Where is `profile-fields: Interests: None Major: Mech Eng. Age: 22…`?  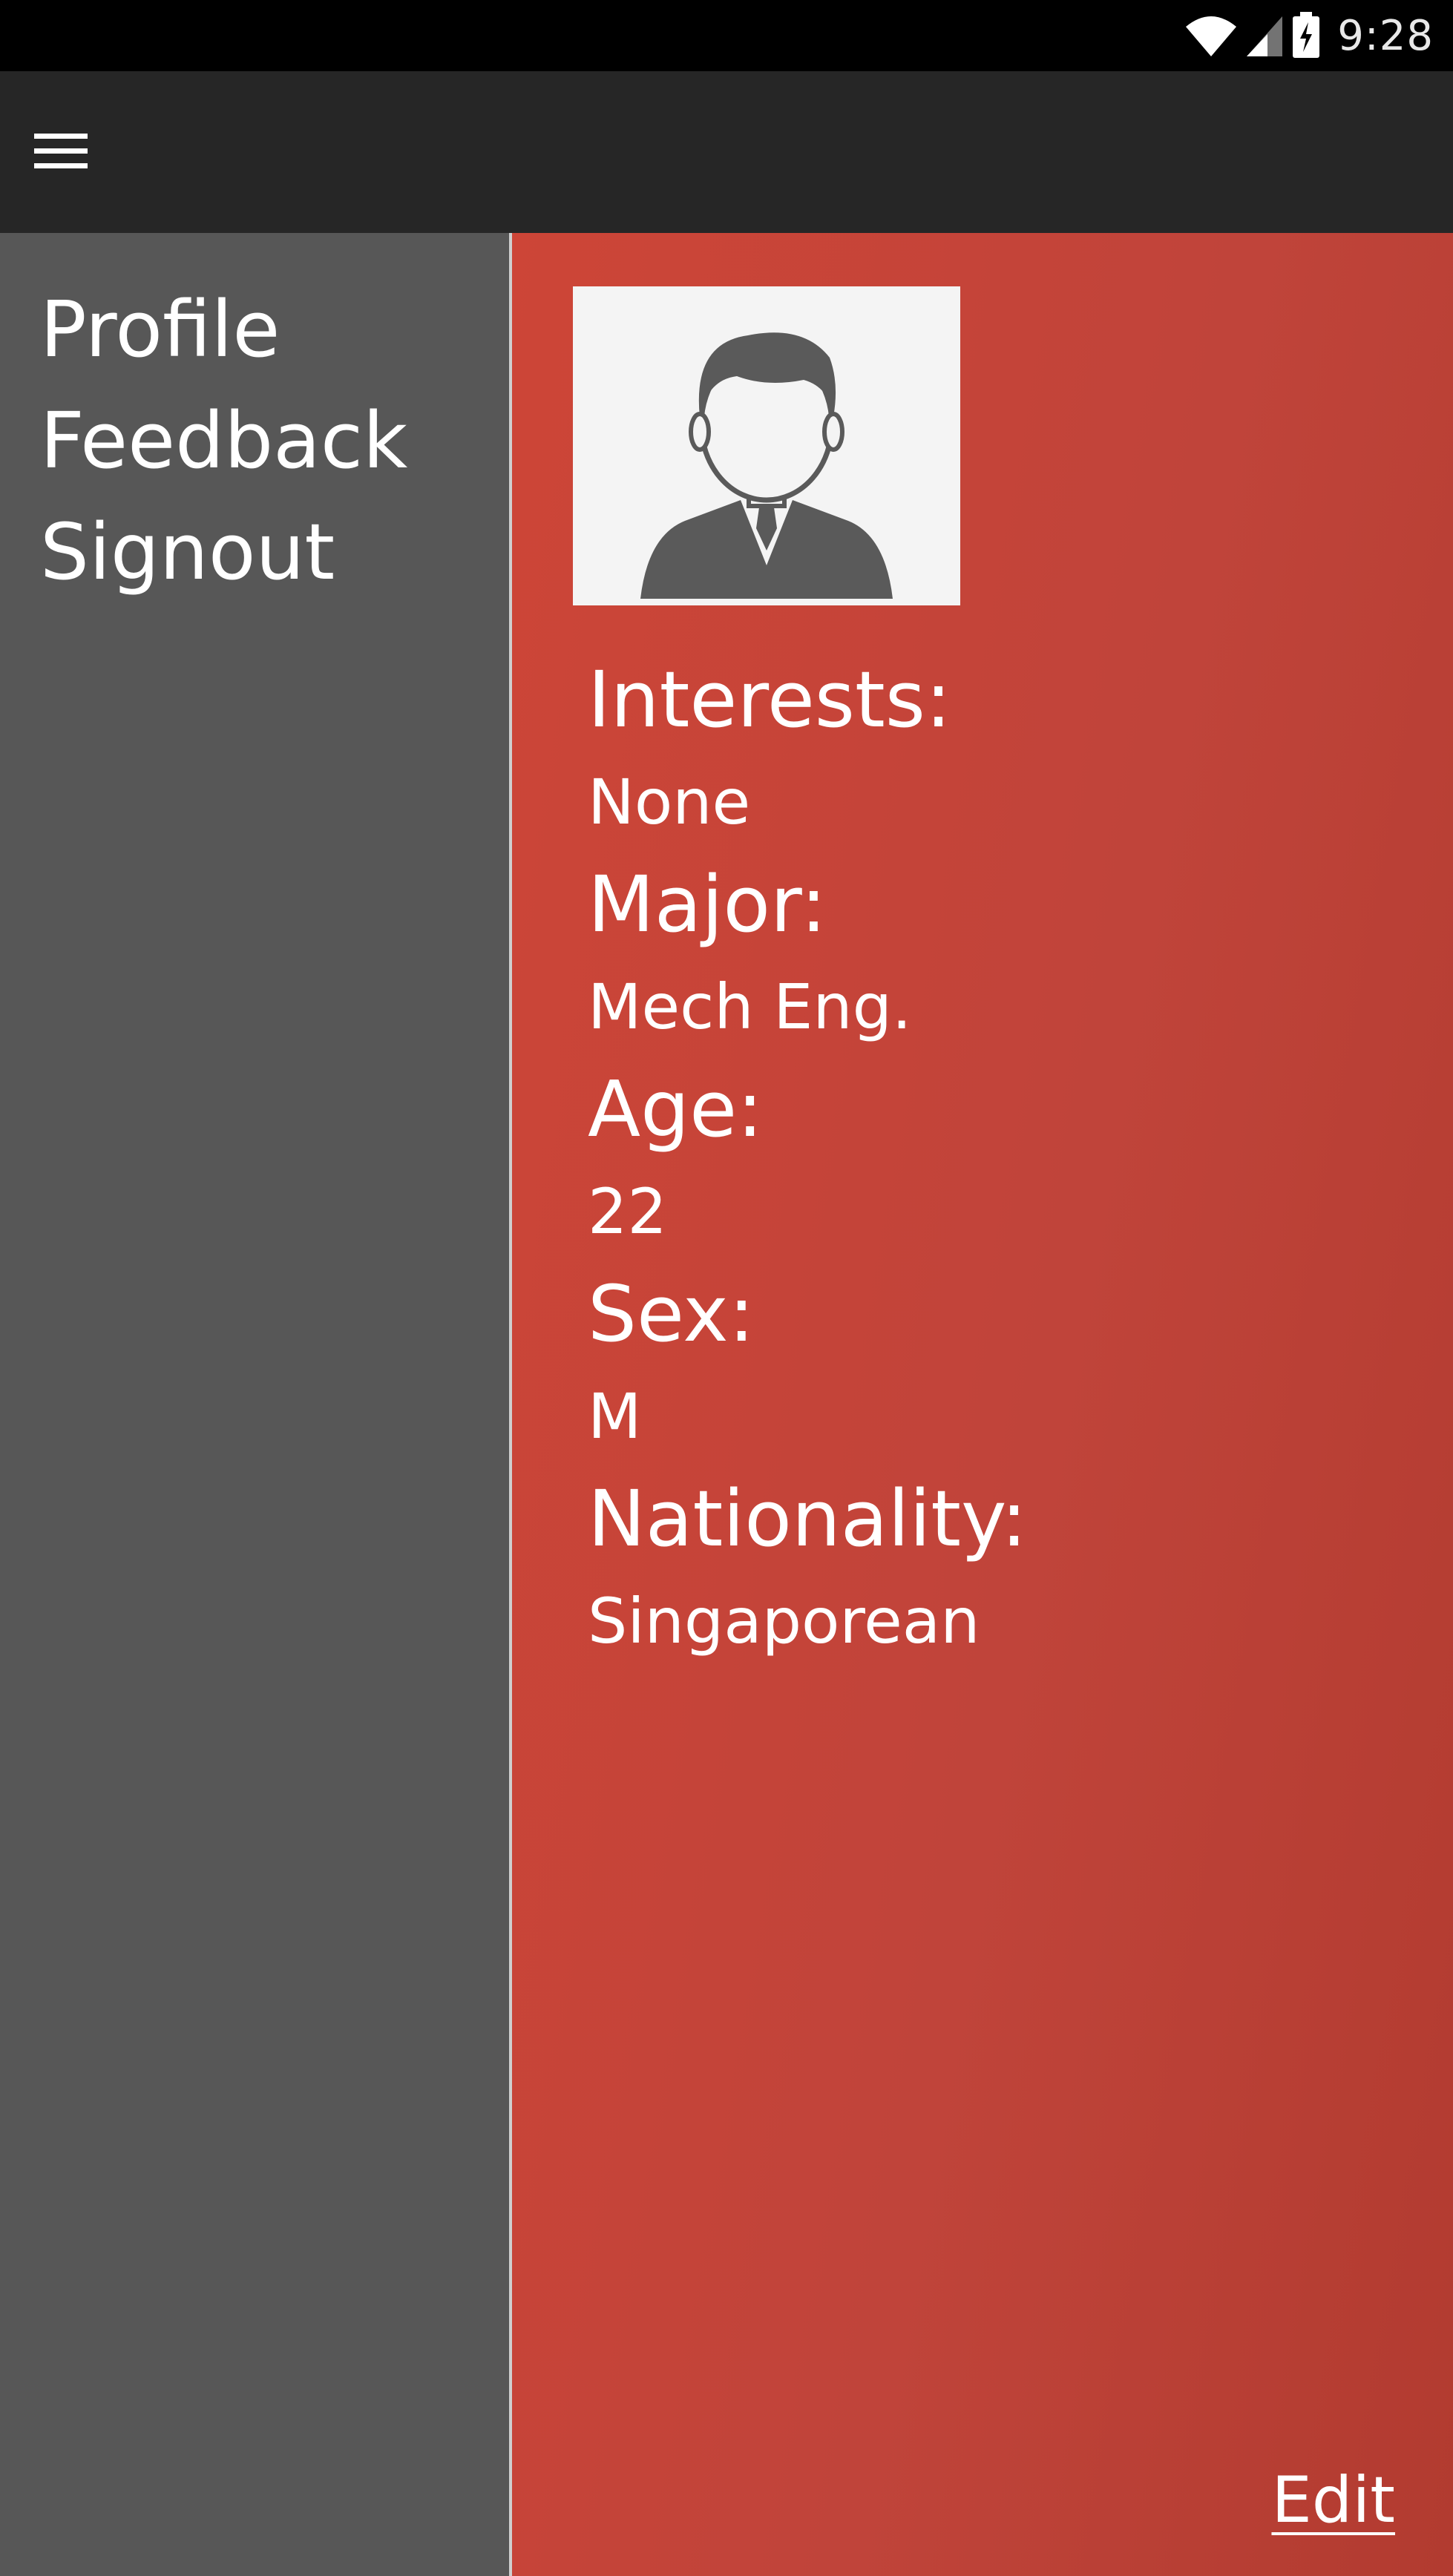
profile-fields: Interests: None Major: Mech Eng. Age: 22… is located at coordinates (807, 1160).